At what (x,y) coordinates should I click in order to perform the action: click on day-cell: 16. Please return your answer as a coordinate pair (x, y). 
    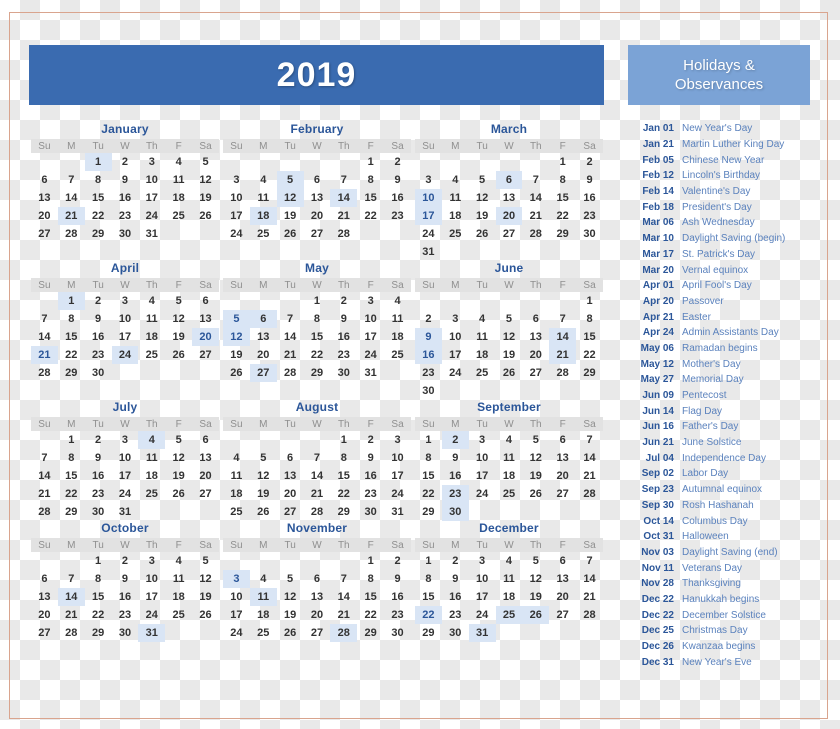
    Looking at the image, I should click on (343, 337).